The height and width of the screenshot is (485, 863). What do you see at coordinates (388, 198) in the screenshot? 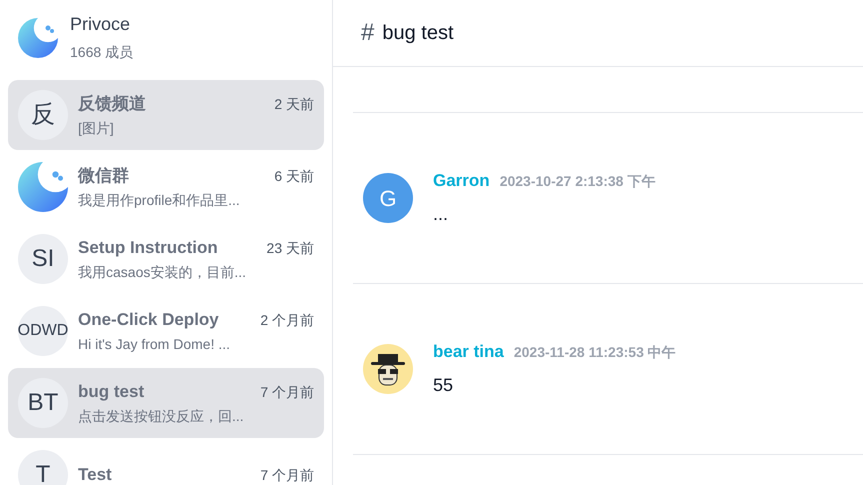
I see `user-avatar: G` at bounding box center [388, 198].